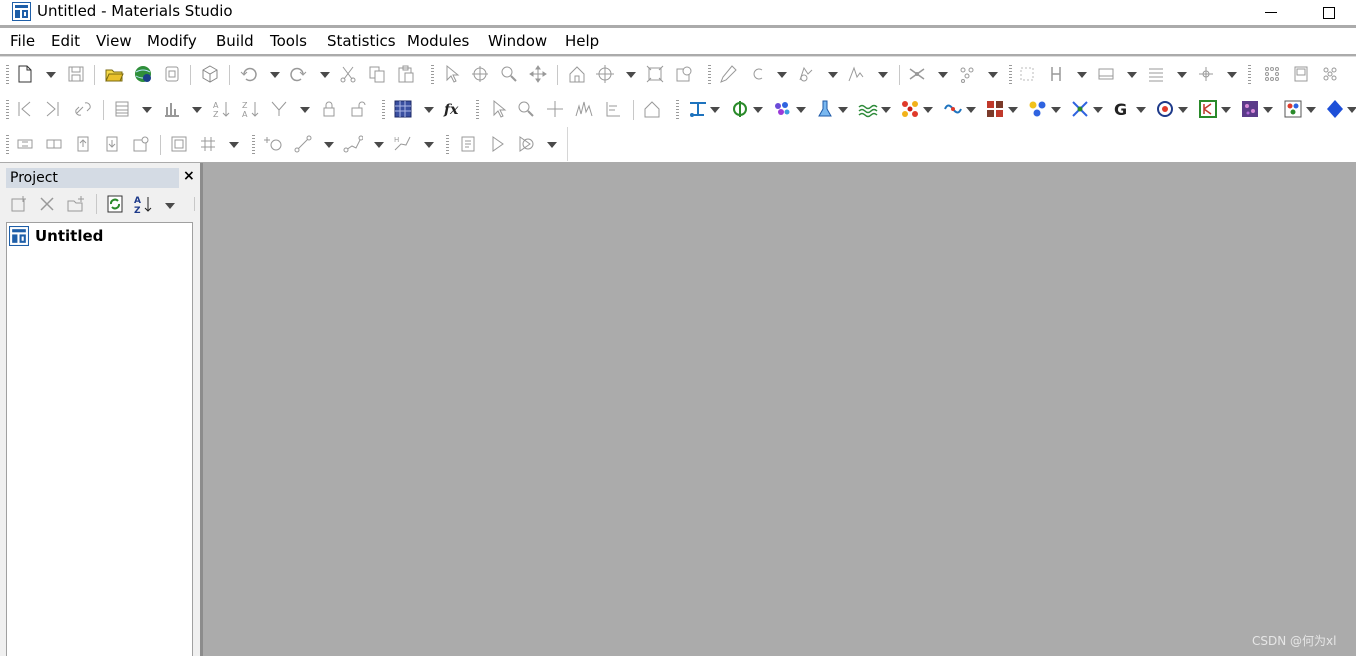  I want to click on path-dropdown, so click(429, 145).